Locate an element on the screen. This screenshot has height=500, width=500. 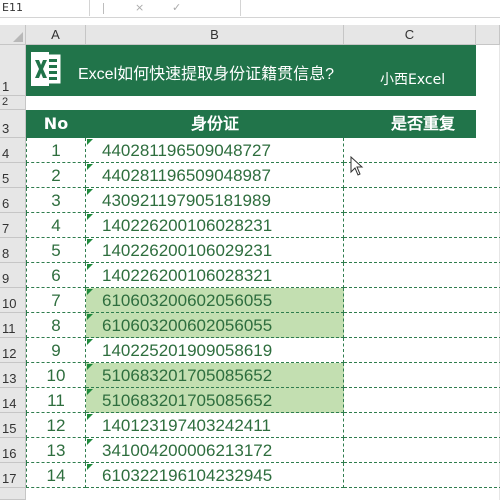
row-header: 5 is located at coordinates (13, 175).